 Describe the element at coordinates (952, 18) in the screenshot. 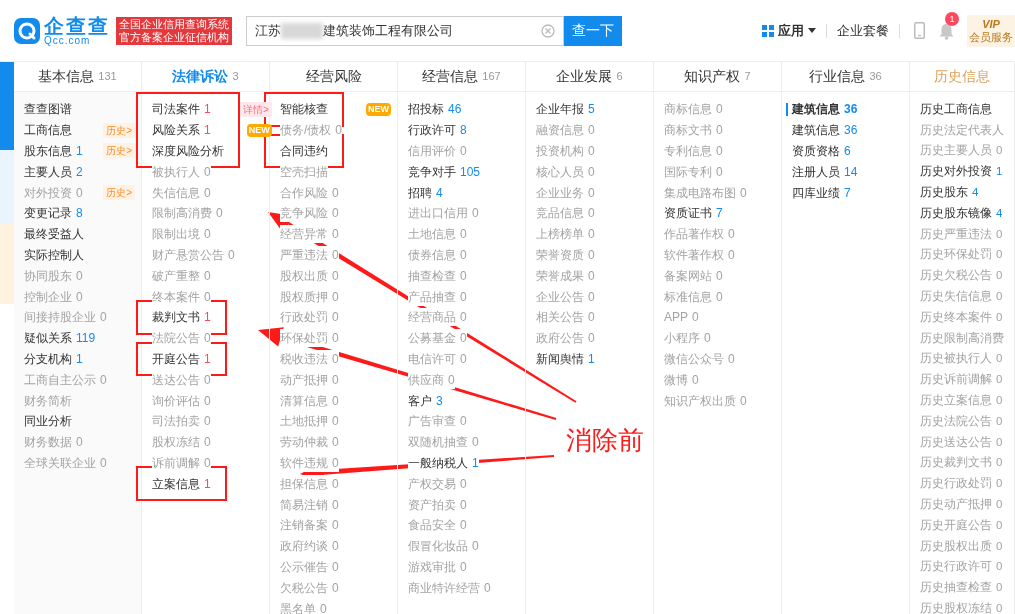

I see `notification-badge: 1` at that location.